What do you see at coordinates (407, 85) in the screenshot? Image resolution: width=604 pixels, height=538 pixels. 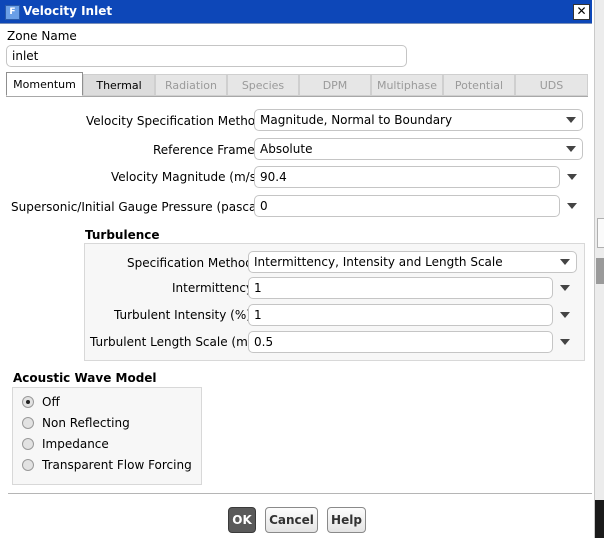 I see `tab-multiphase: Multiphase` at bounding box center [407, 85].